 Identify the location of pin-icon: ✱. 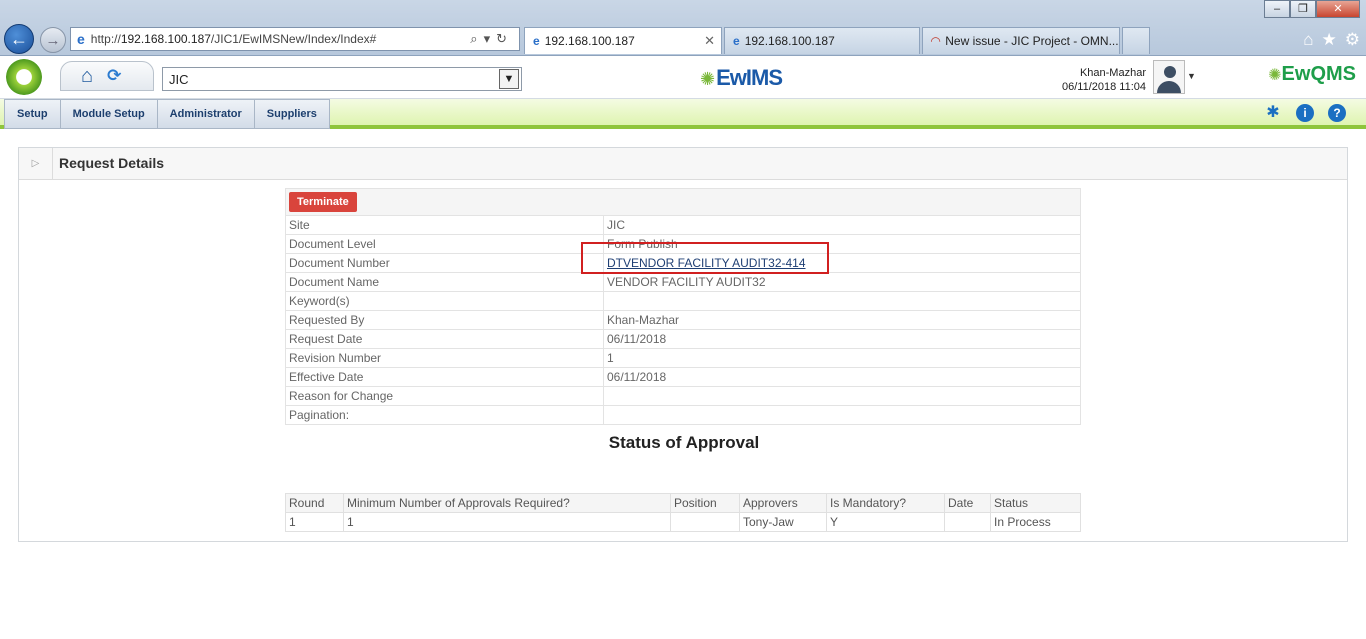
(1273, 113).